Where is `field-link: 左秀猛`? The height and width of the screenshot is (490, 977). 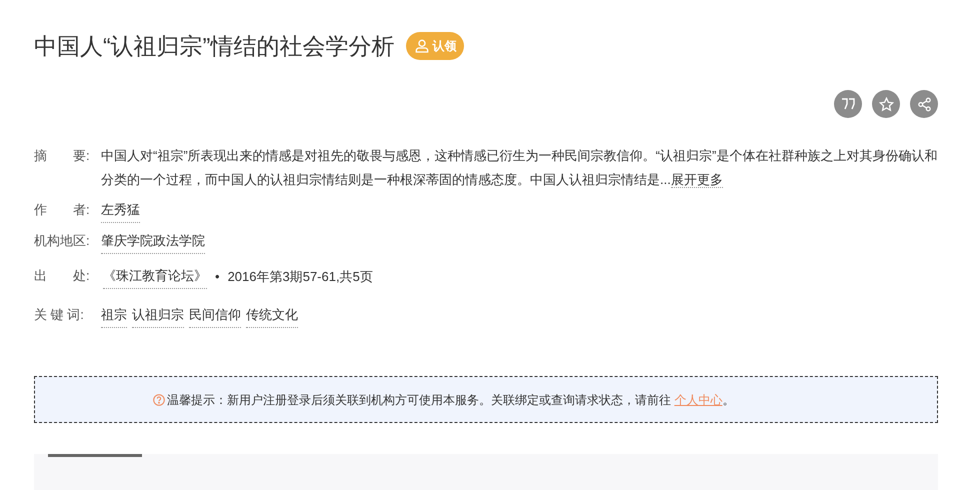
field-link: 左秀猛 is located at coordinates (120, 210).